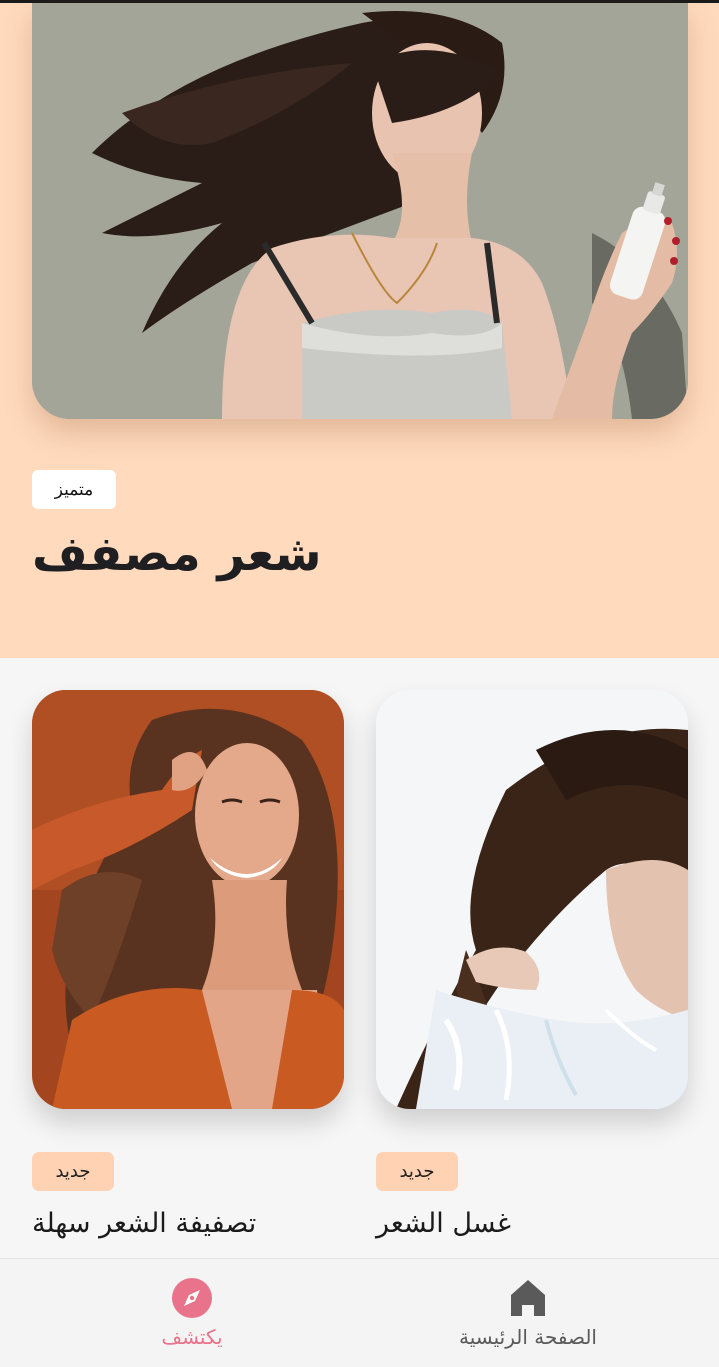  What do you see at coordinates (188, 899) in the screenshot?
I see `card-image-easy-hairstyle` at bounding box center [188, 899].